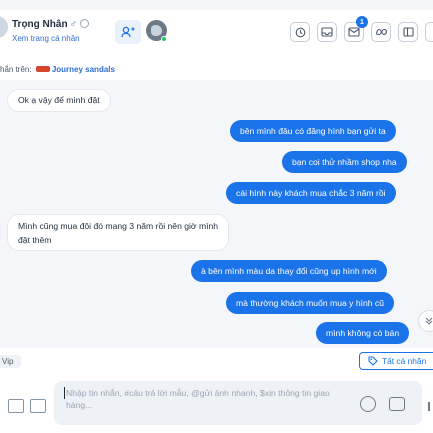 This screenshot has width=433, height=433. I want to click on history-icon, so click(300, 32).